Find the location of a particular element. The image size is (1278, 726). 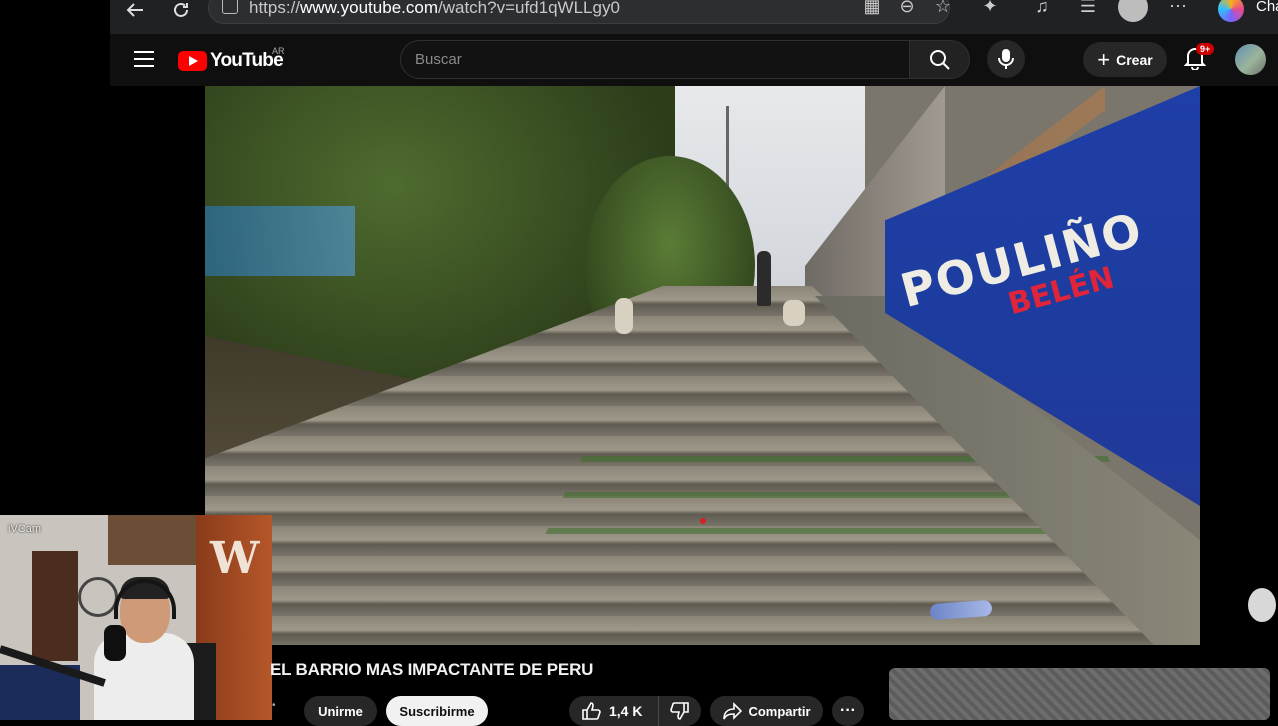

webcam-shelf is located at coordinates (156, 540).